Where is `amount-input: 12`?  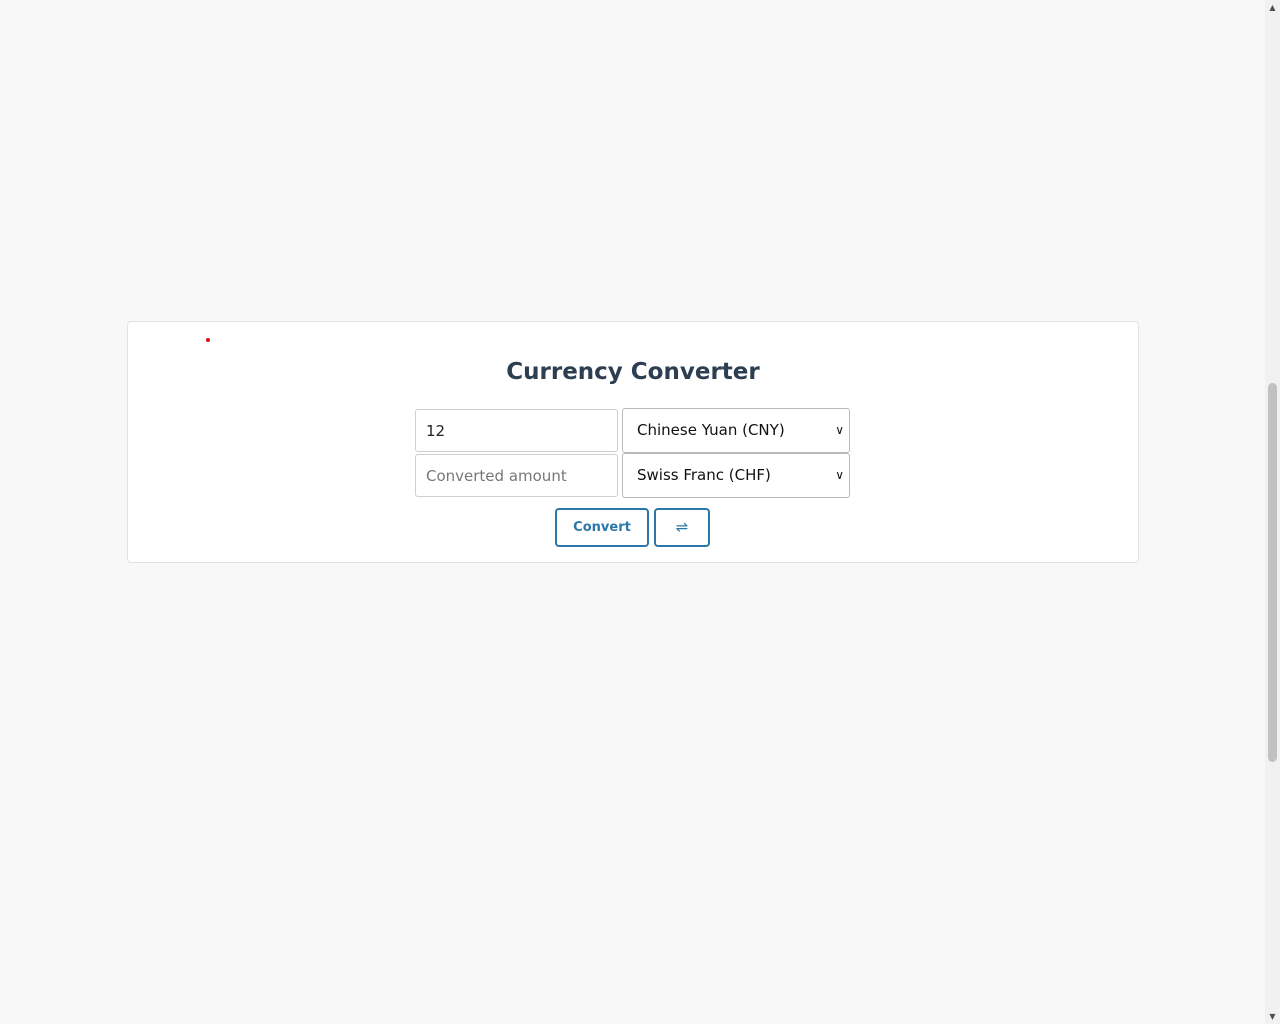 amount-input: 12 is located at coordinates (516, 430).